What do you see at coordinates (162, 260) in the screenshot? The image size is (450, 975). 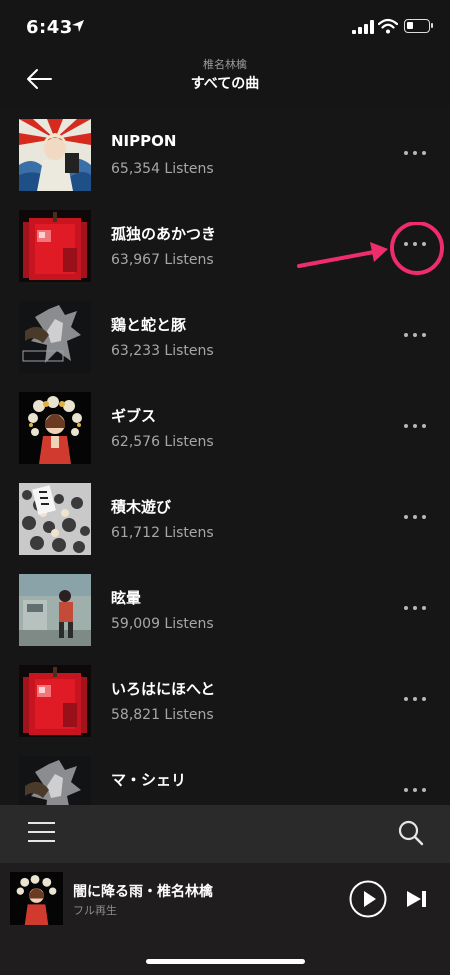 I see `song-listens: 63,967 Listens` at bounding box center [162, 260].